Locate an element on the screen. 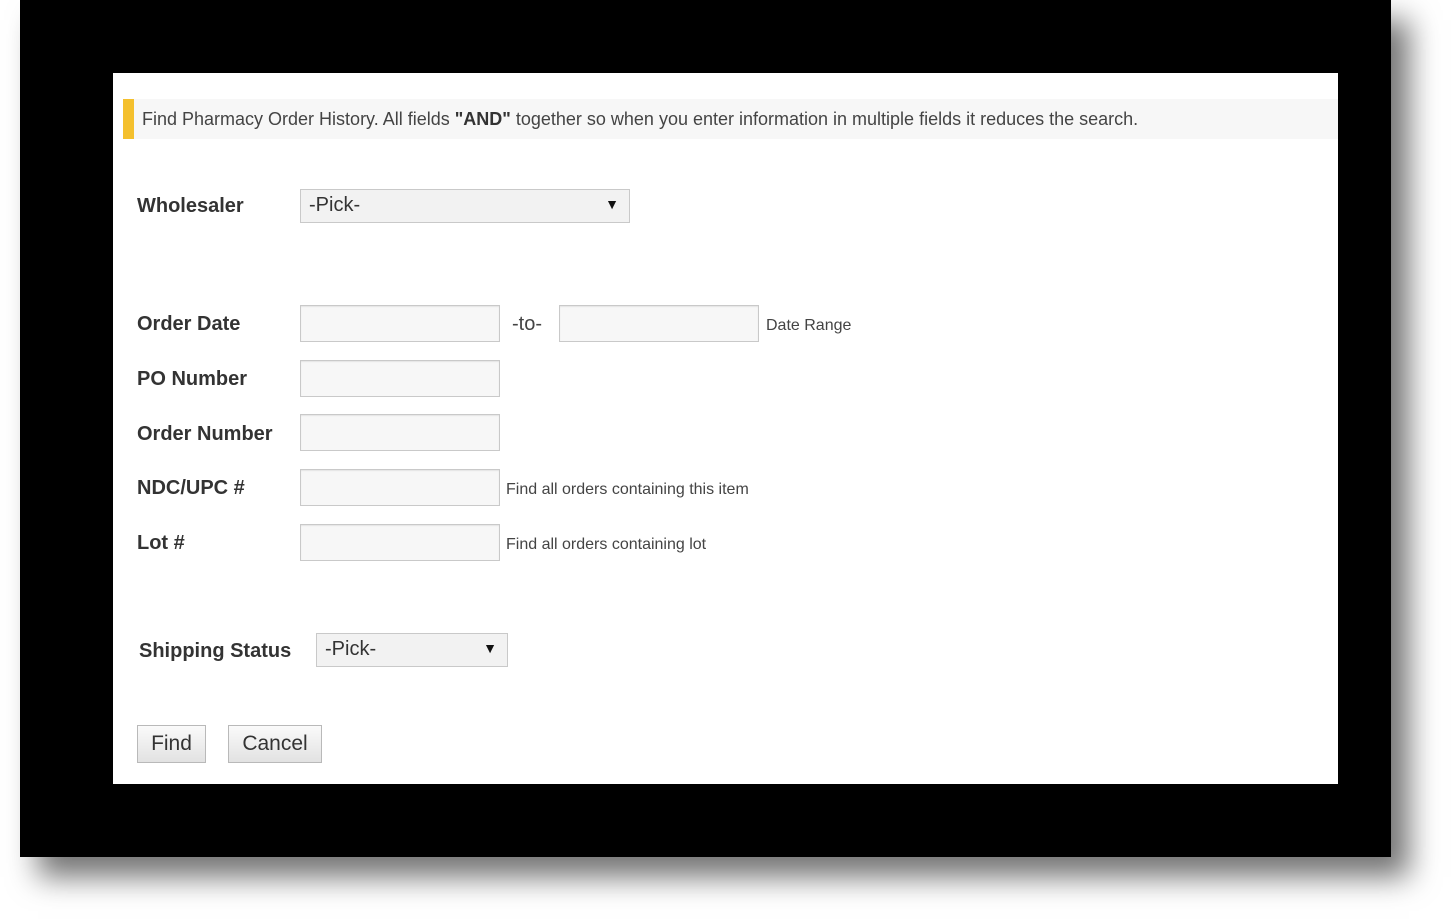 The width and height of the screenshot is (1455, 921). po-number-label: PO Number is located at coordinates (192, 379).